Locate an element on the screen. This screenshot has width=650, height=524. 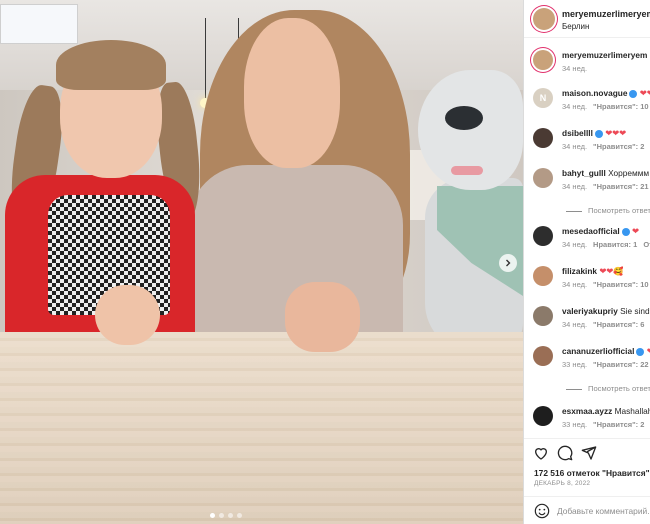
comment-likes: "Нравится": 6 is located at coordinates (618, 324).